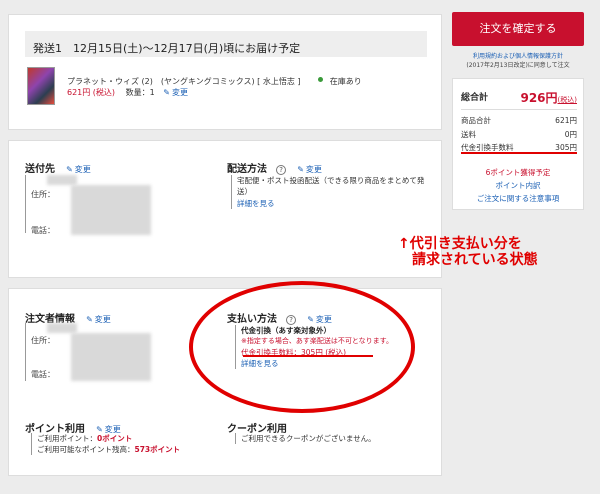 The height and width of the screenshot is (494, 600). Describe the element at coordinates (518, 198) in the screenshot. I see `order-notice-link: ご注文に関する注意事項` at that location.